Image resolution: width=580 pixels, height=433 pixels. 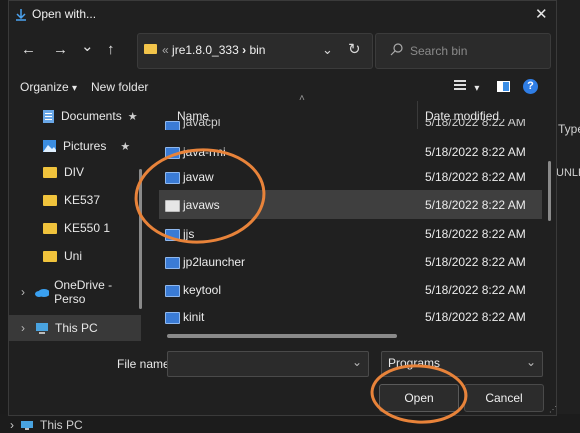 I want to click on sidebar-item-pictures: Pictures ★, so click(x=75, y=146).